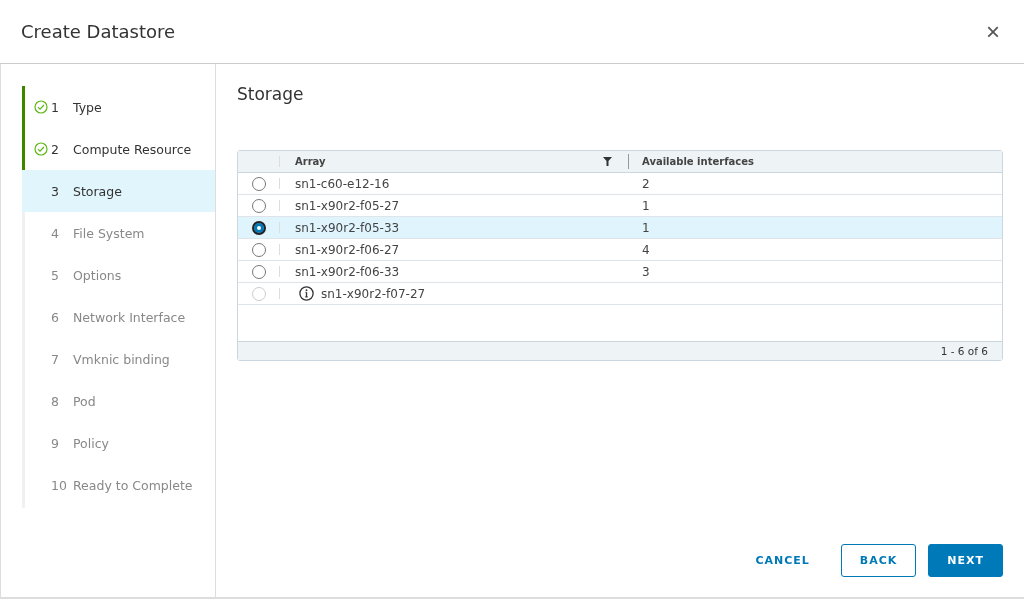 The height and width of the screenshot is (599, 1024). I want to click on wizard-step: 1 Type, so click(118, 107).